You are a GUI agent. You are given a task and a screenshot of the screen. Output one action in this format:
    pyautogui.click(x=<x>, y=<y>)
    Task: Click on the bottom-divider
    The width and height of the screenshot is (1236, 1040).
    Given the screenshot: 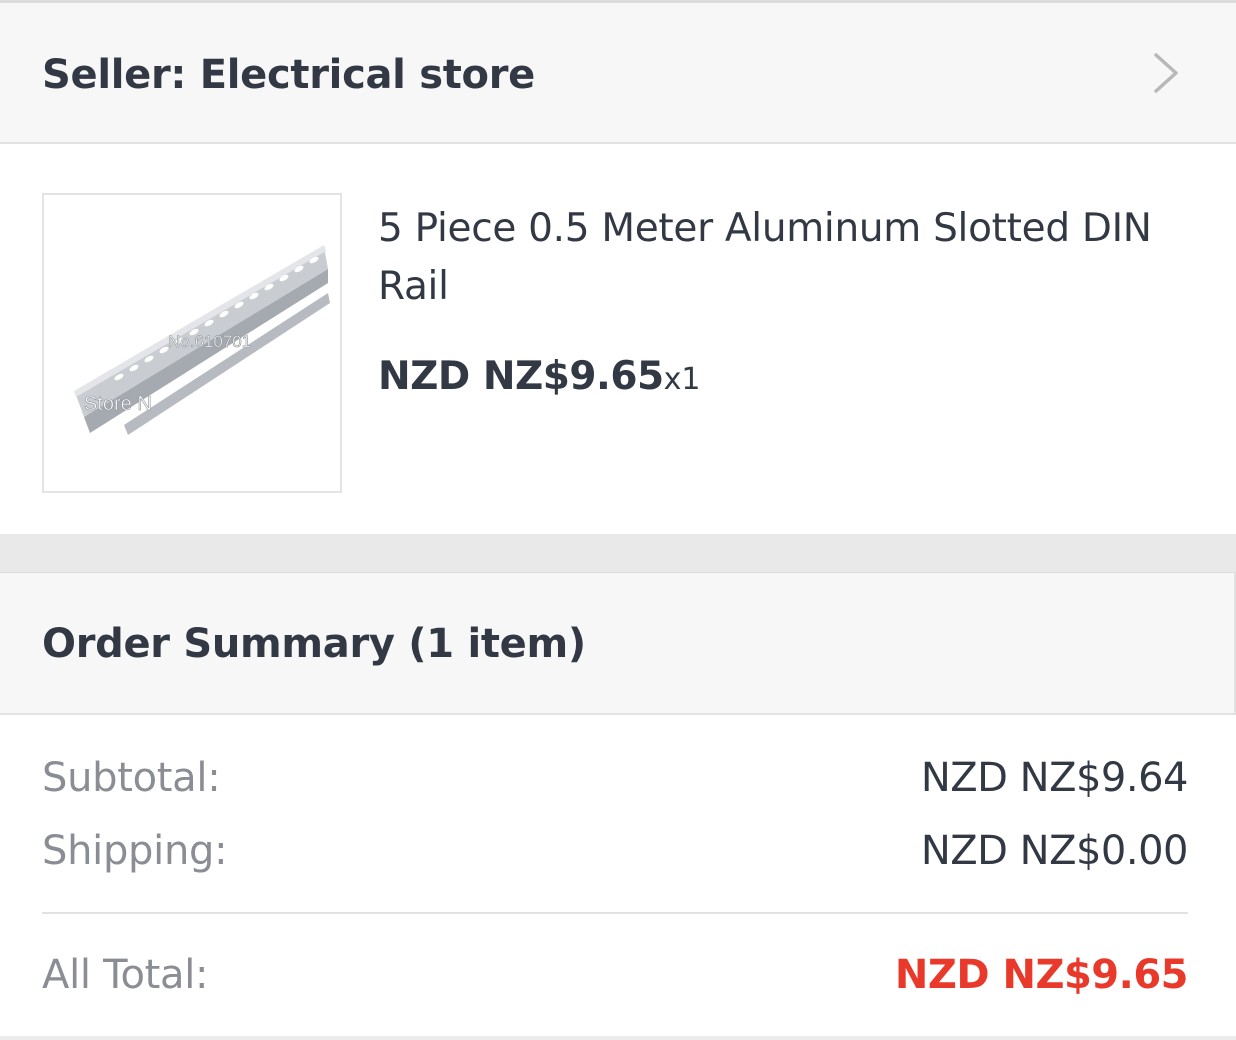 What is the action you would take?
    pyautogui.click(x=618, y=1038)
    